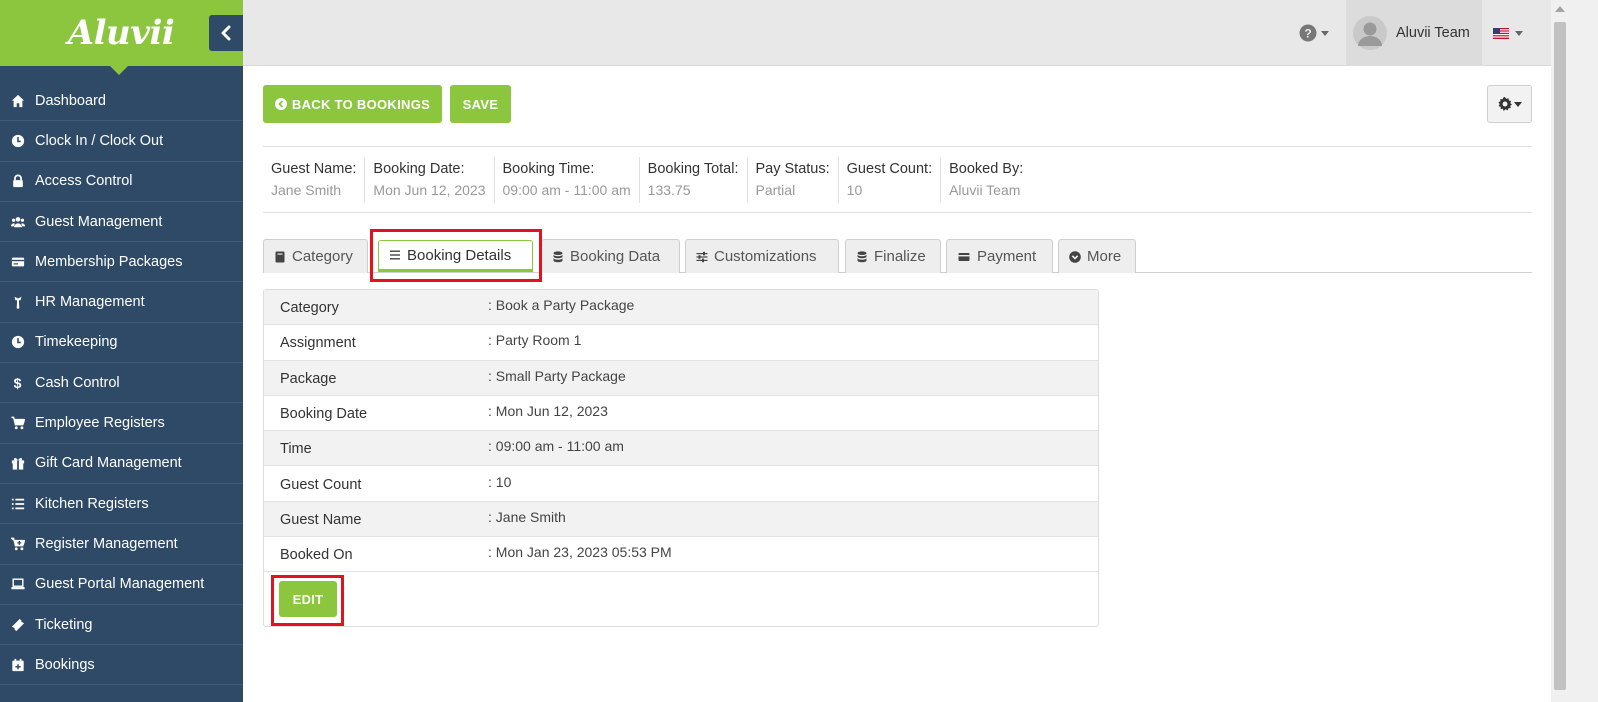 The width and height of the screenshot is (1598, 702). Describe the element at coordinates (100, 423) in the screenshot. I see `sidebar-item-label: Employee Registers` at that location.